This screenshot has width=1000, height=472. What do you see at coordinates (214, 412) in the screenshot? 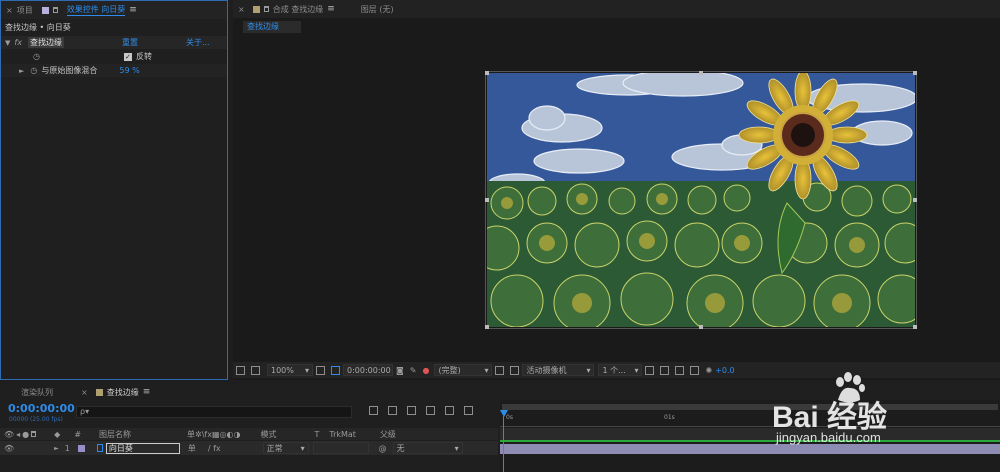
I see `layer-search-input: ρ▾` at bounding box center [214, 412].